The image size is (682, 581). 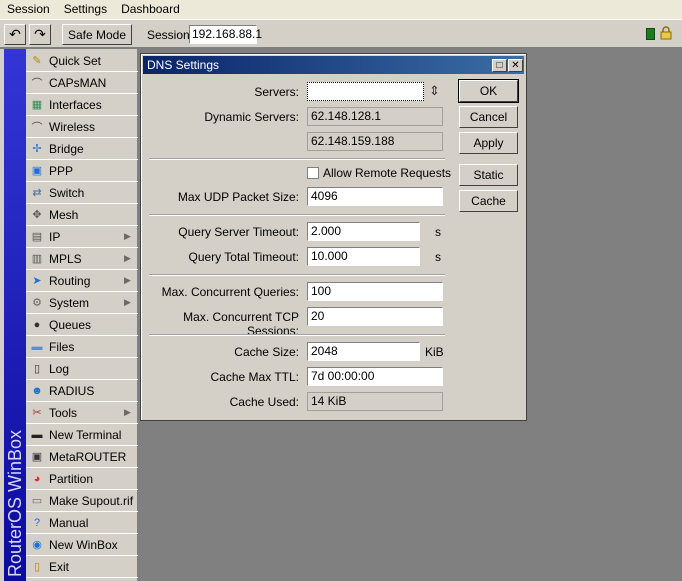 I want to click on restore-button: □, so click(x=499, y=65).